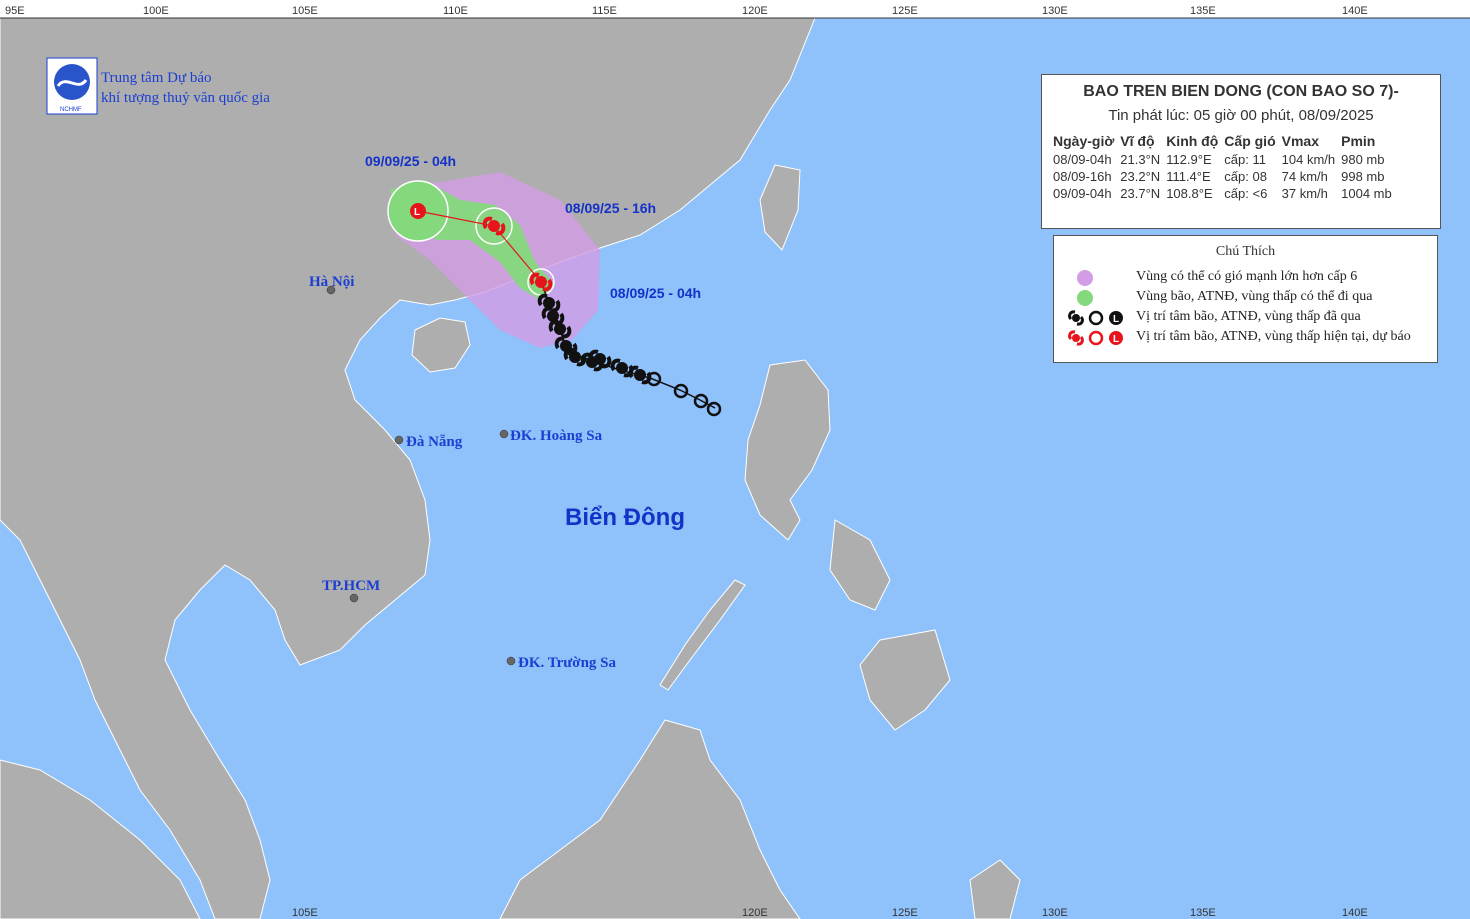 The height and width of the screenshot is (919, 1470). Describe the element at coordinates (1189, 193) in the screenshot. I see `cell: 108.8°E` at that location.